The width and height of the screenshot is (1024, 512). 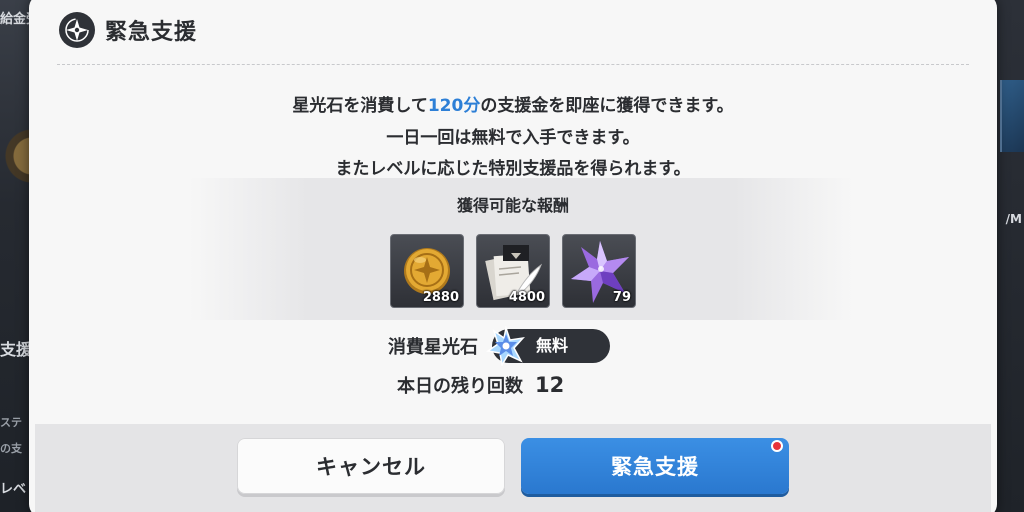 What do you see at coordinates (151, 32) in the screenshot?
I see `dialog-title: 緊急支援` at bounding box center [151, 32].